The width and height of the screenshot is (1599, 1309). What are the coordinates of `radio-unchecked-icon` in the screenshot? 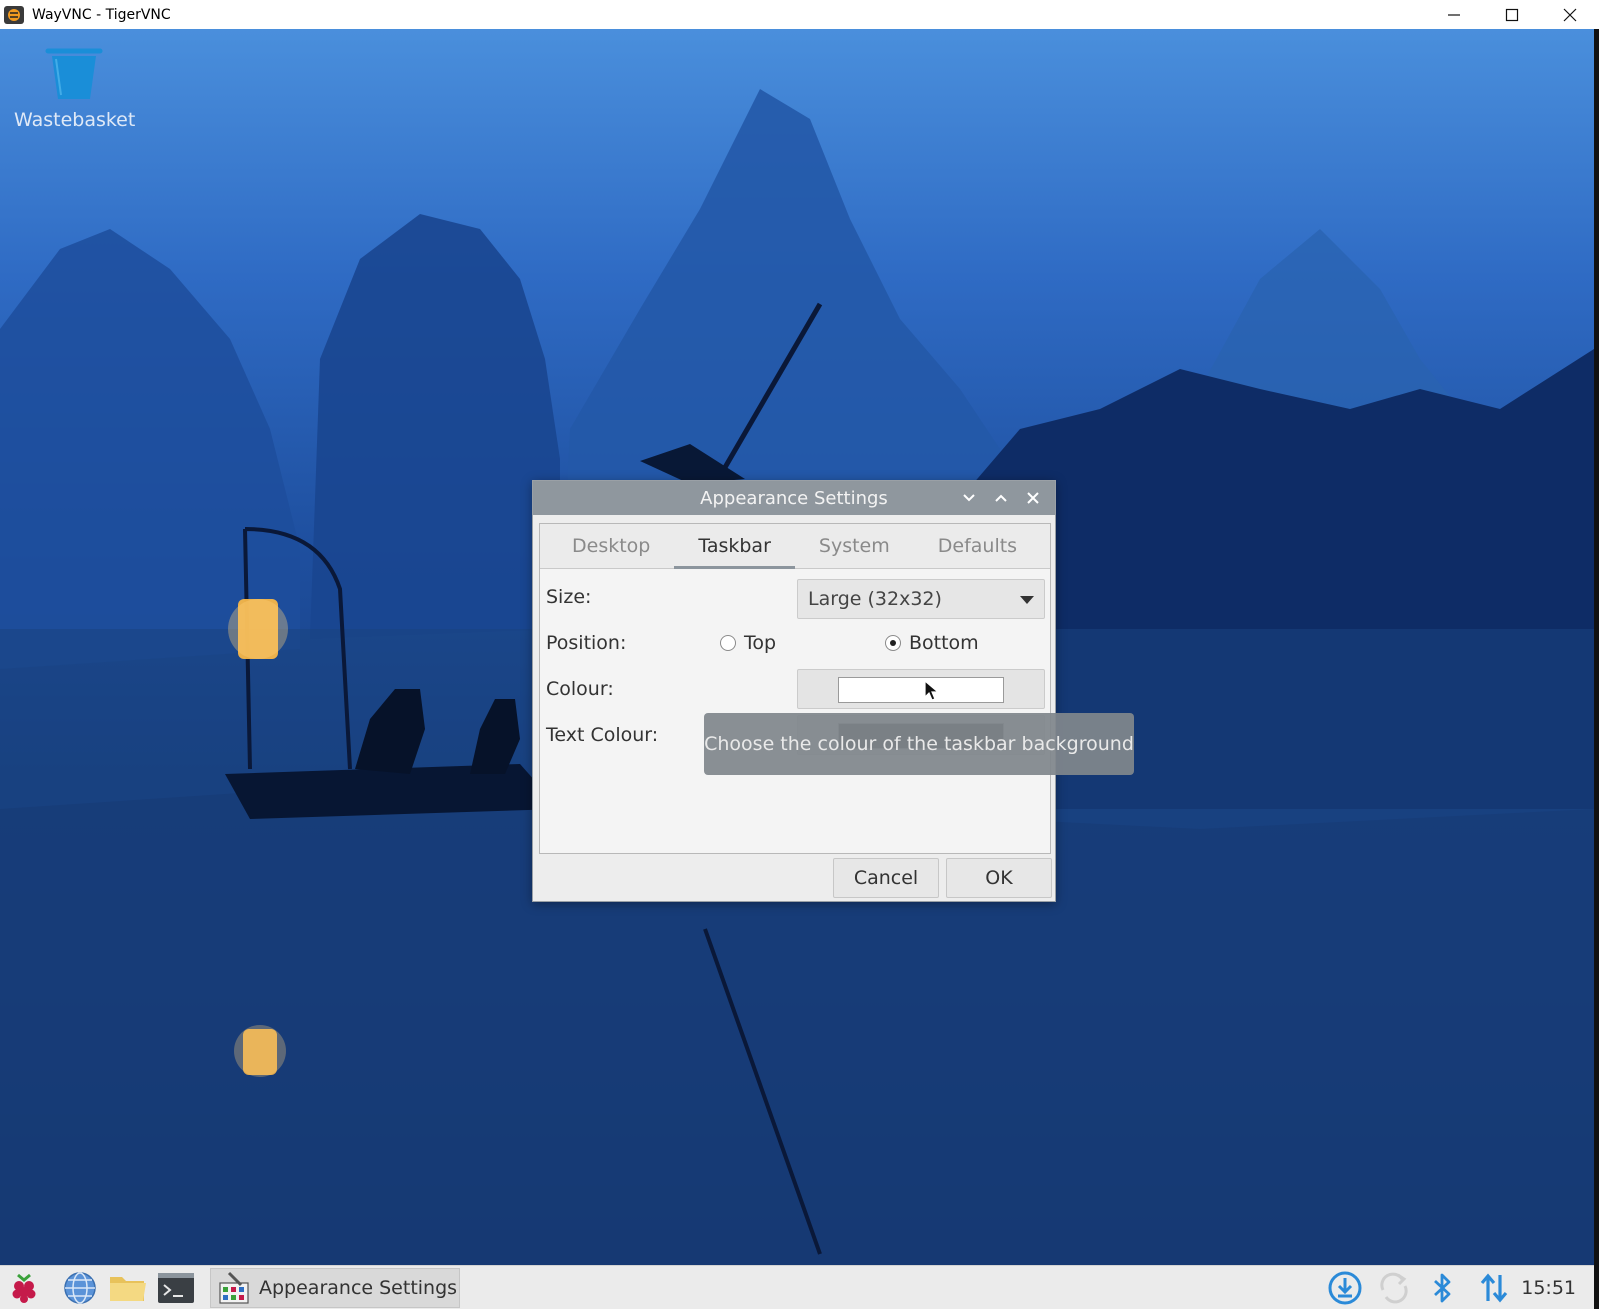 It's located at (728, 643).